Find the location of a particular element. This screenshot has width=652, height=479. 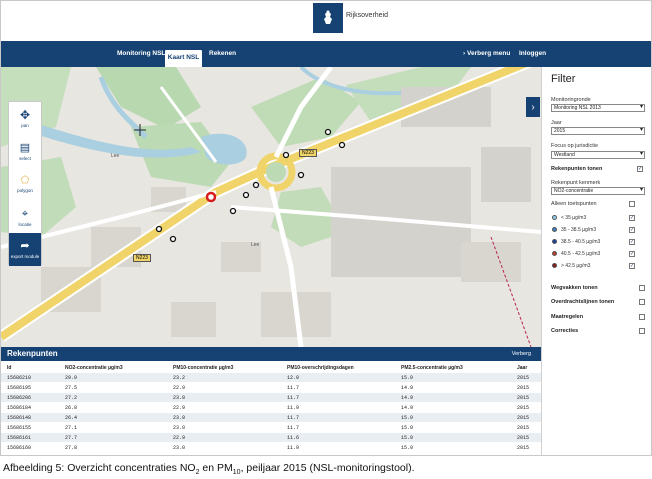

legend-label: < 35 µg/m3 is located at coordinates (574, 218).